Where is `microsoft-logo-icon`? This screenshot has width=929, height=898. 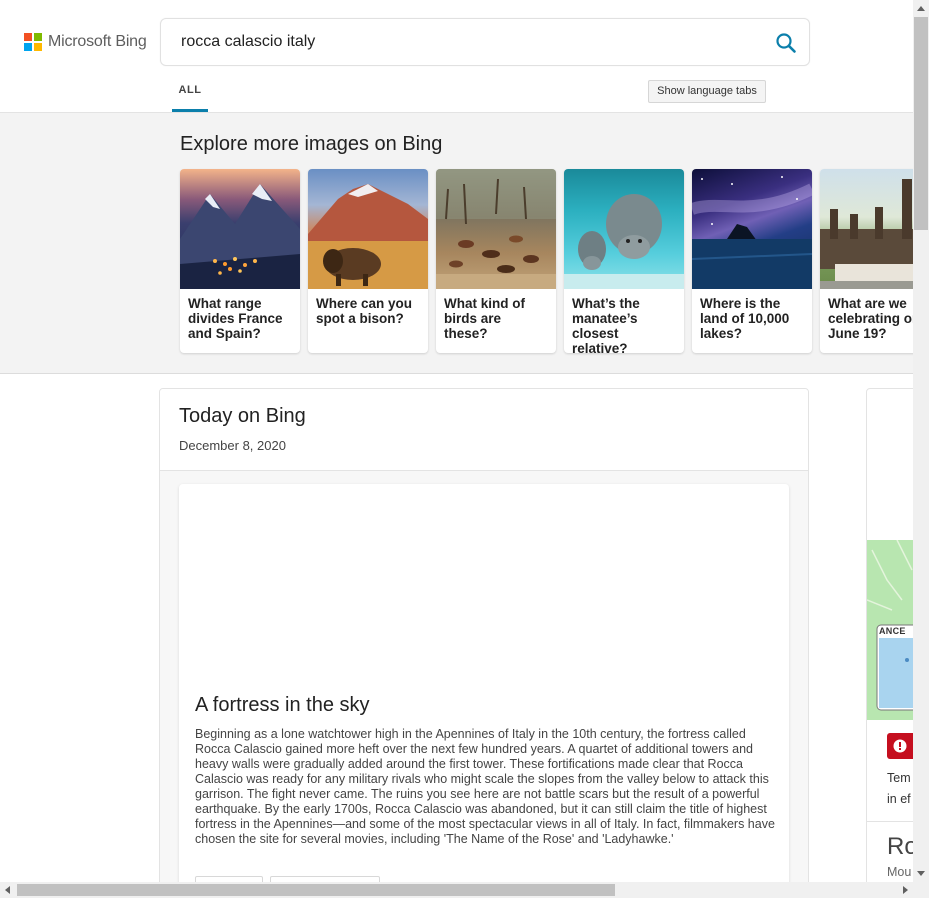 microsoft-logo-icon is located at coordinates (33, 42).